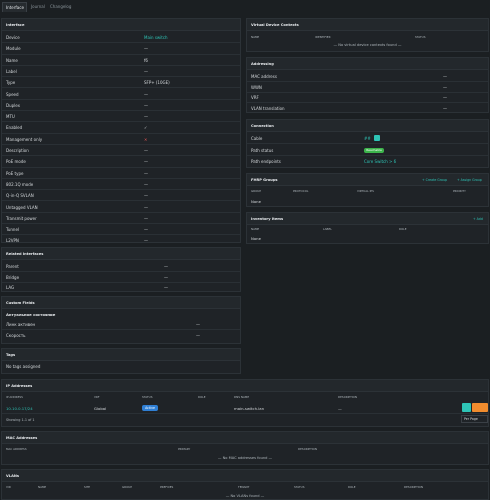 Image resolution: width=490 pixels, height=500 pixels. I want to click on field-row: PoE mode —, so click(121, 162).